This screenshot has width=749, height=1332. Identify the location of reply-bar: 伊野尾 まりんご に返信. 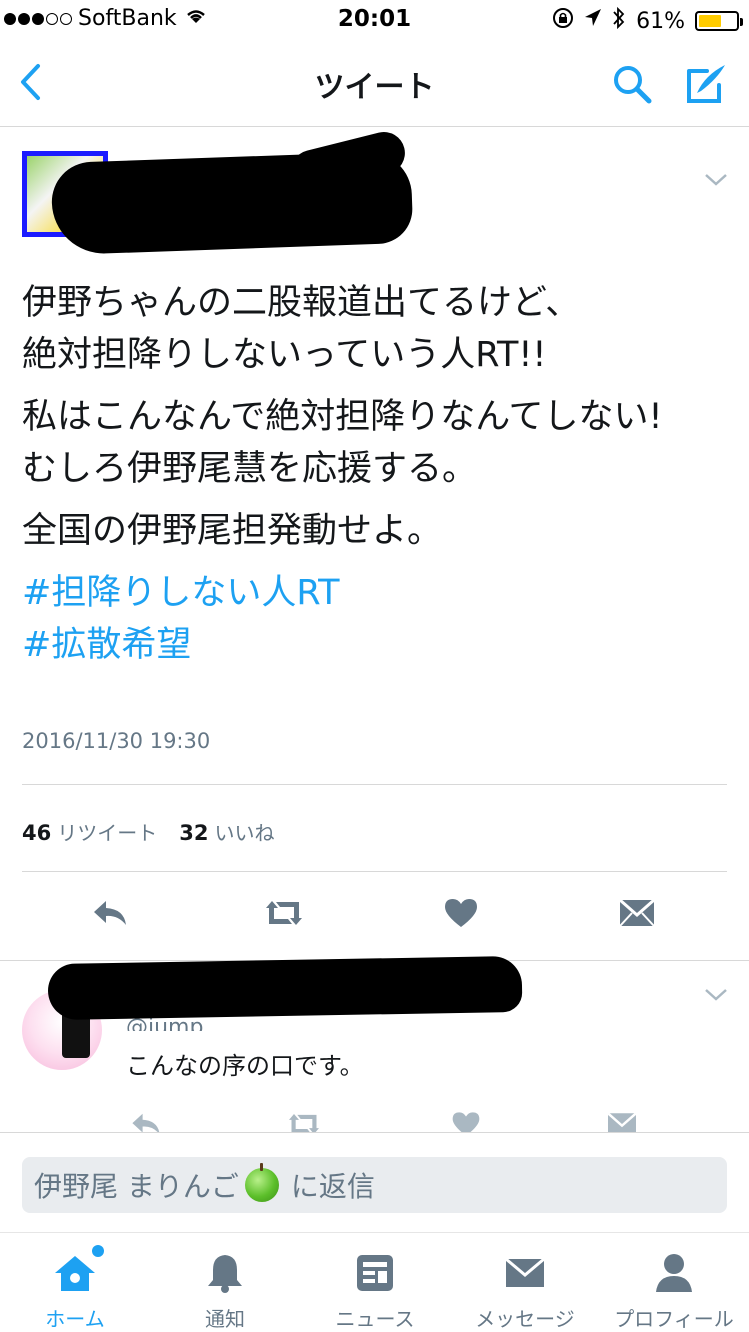
(374, 1182).